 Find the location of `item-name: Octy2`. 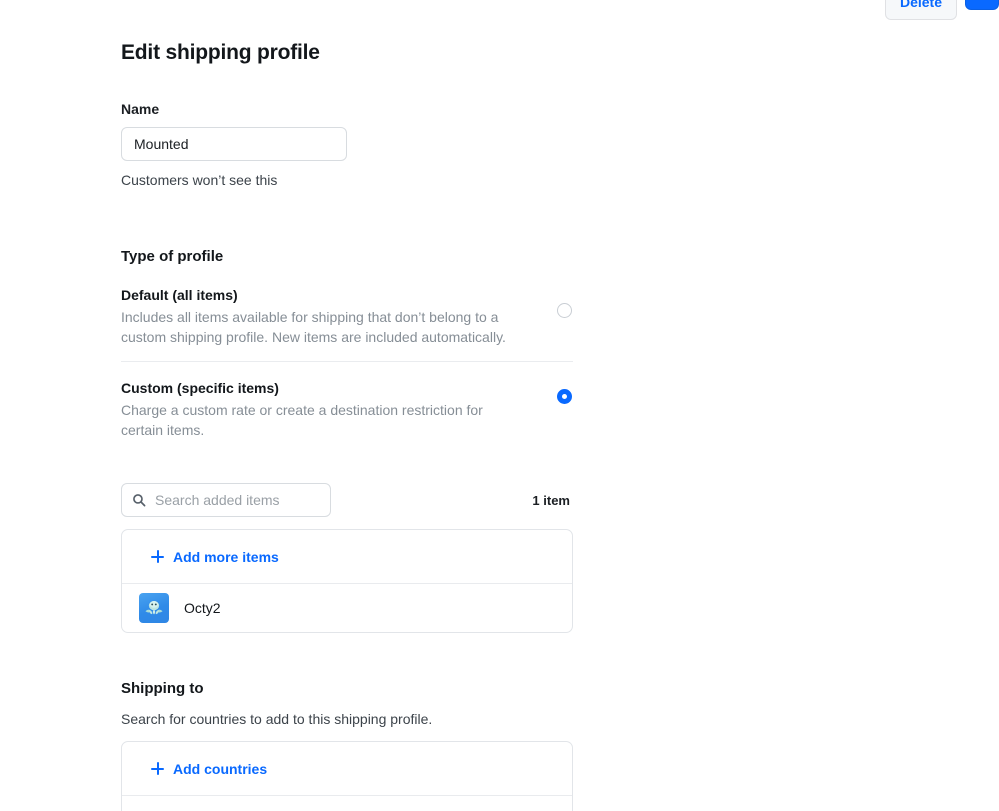

item-name: Octy2 is located at coordinates (202, 608).